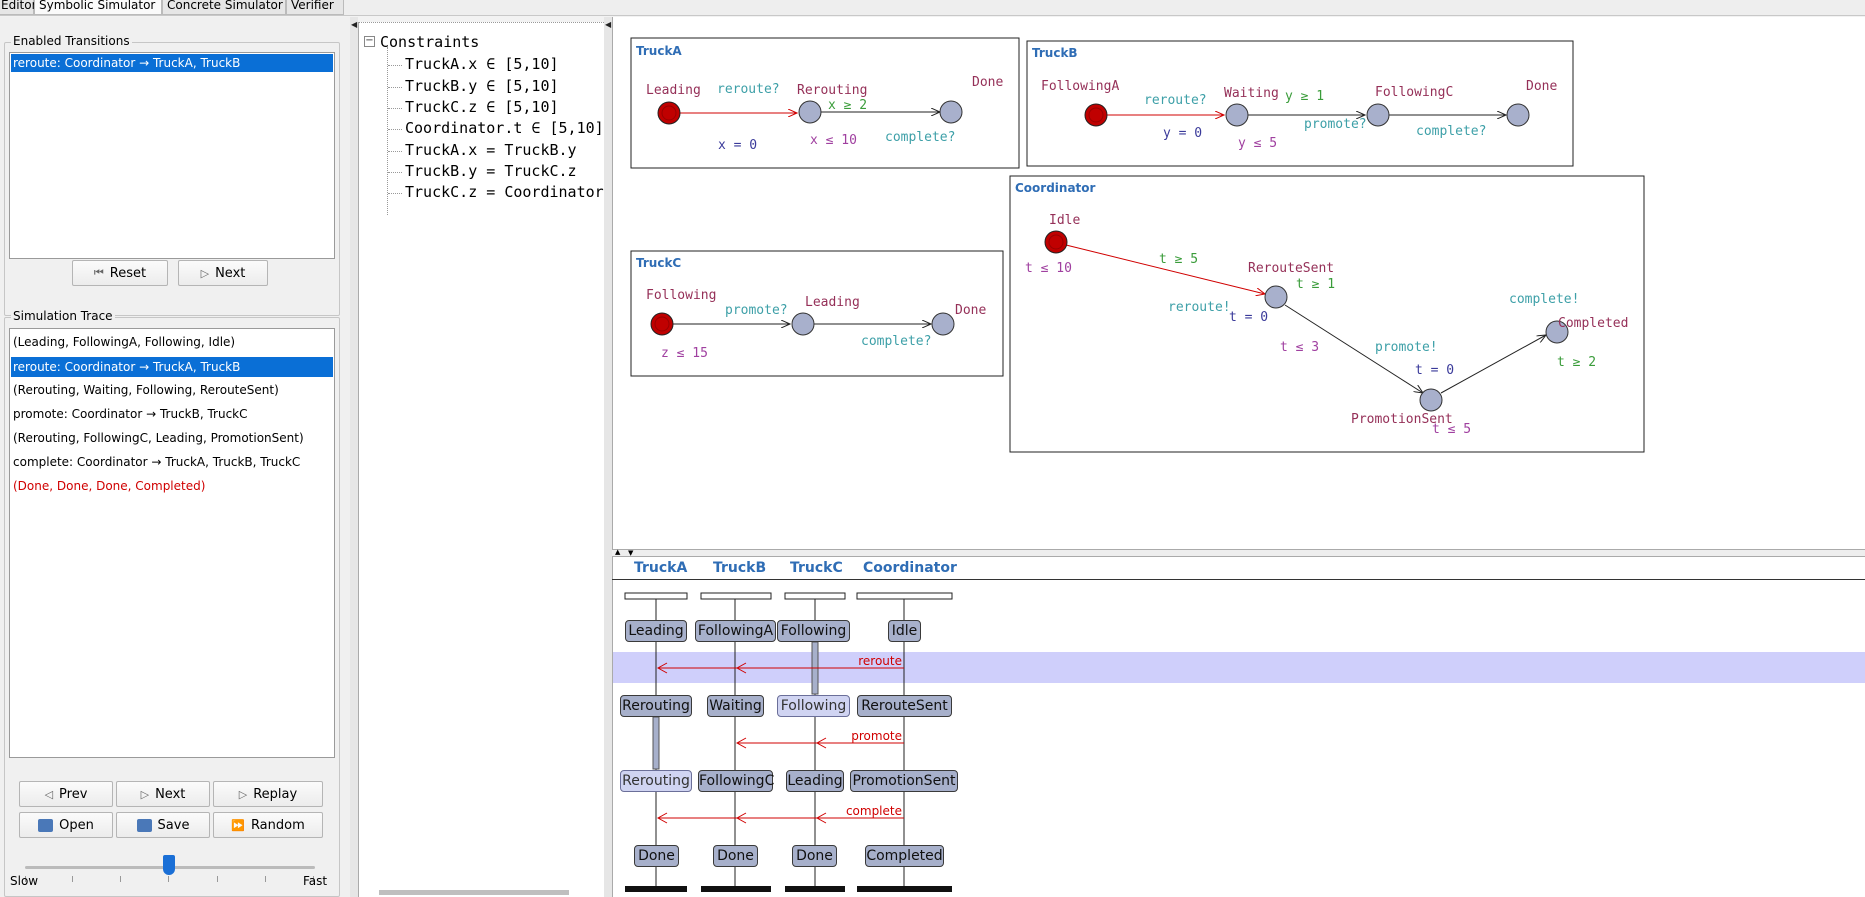 The width and height of the screenshot is (1865, 897). I want to click on msc-message-label: complete, so click(874, 811).